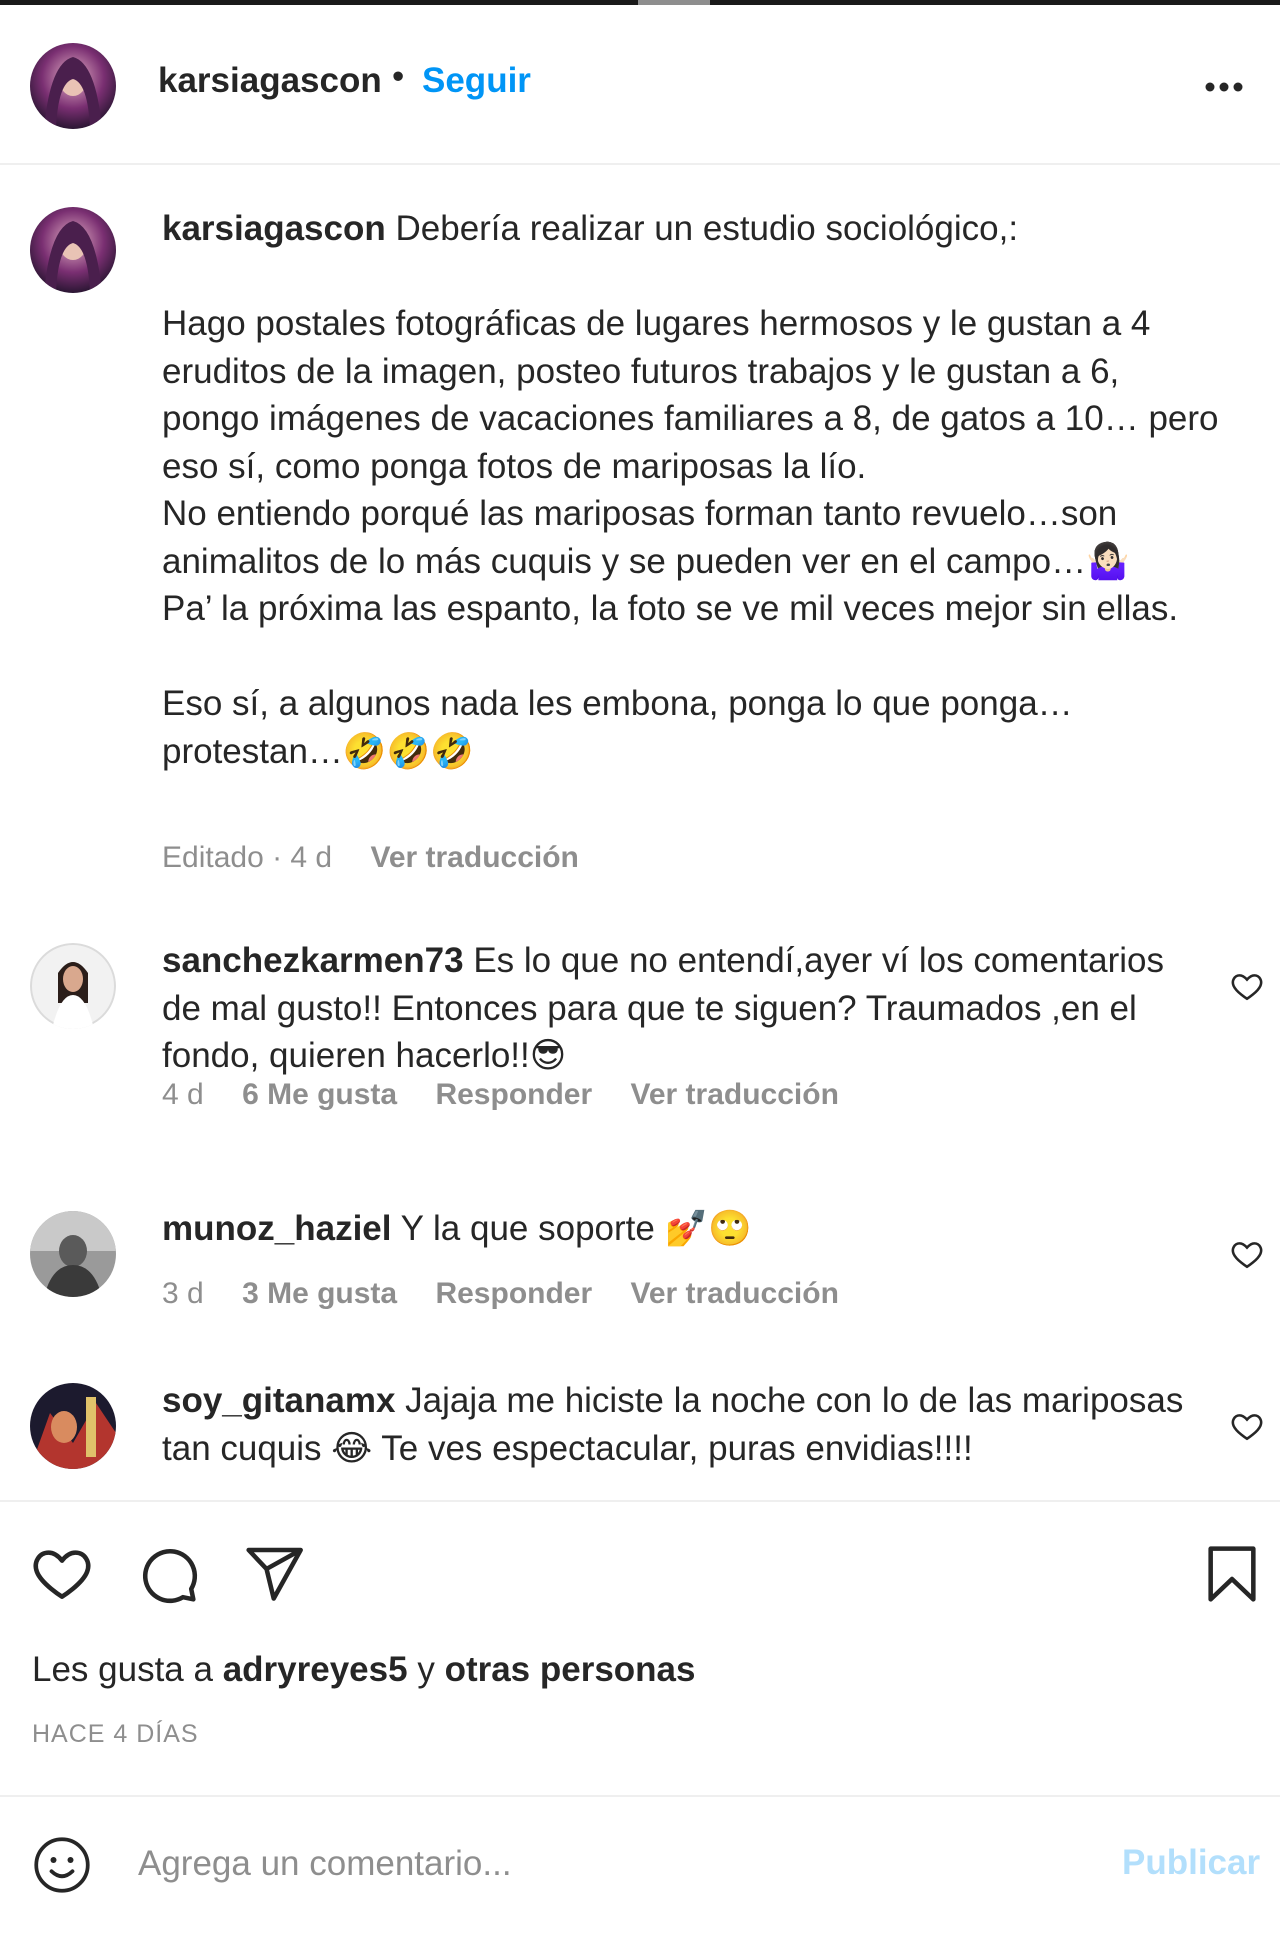  What do you see at coordinates (1232, 1574) in the screenshot?
I see `bookmark-icon` at bounding box center [1232, 1574].